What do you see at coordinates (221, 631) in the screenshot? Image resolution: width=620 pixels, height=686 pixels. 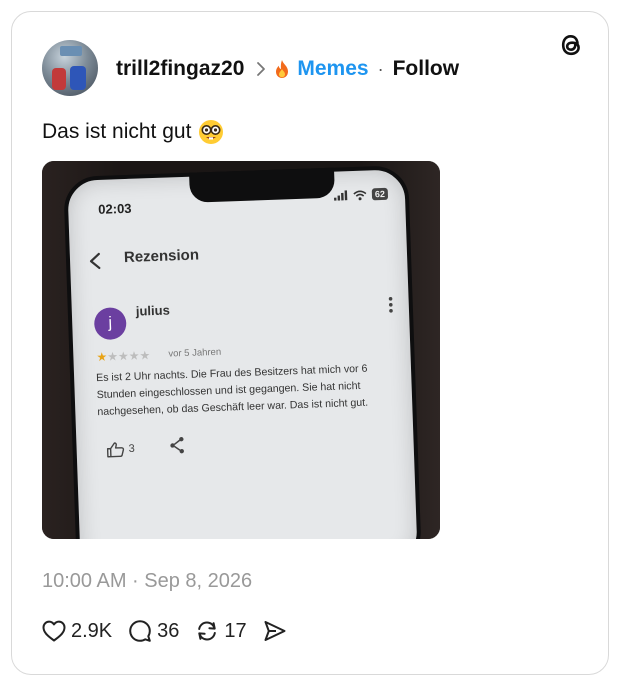 I see `repost-button: 17` at bounding box center [221, 631].